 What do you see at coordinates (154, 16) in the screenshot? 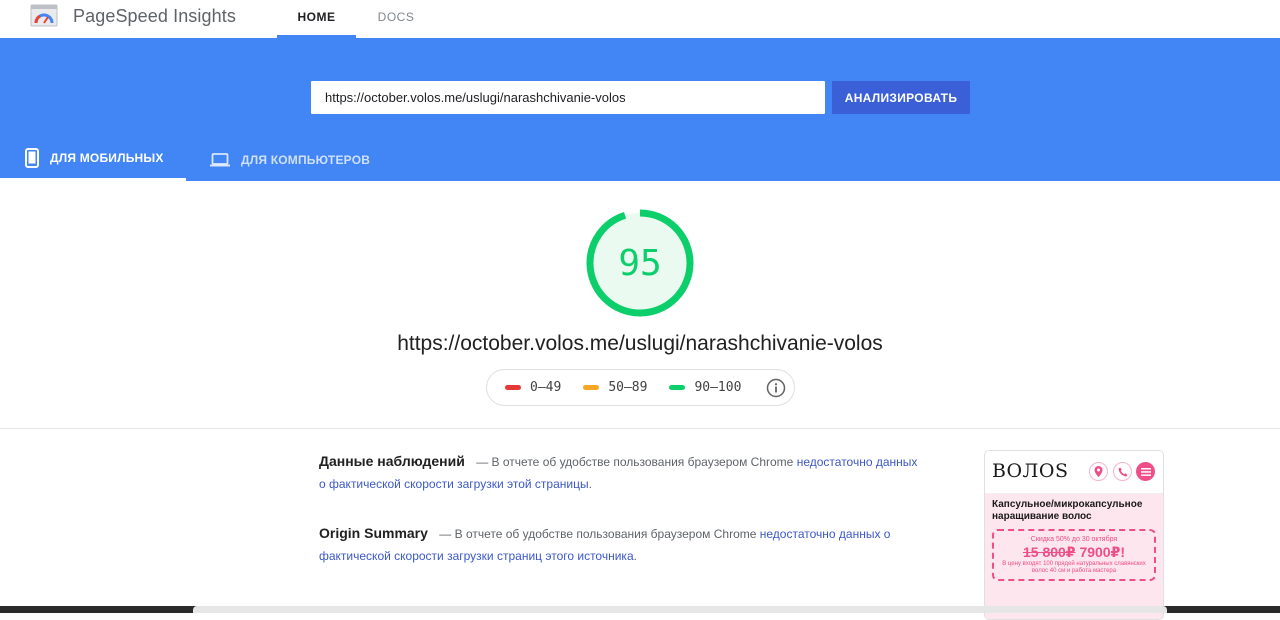
I see `app-title: PageSpeed Insights` at bounding box center [154, 16].